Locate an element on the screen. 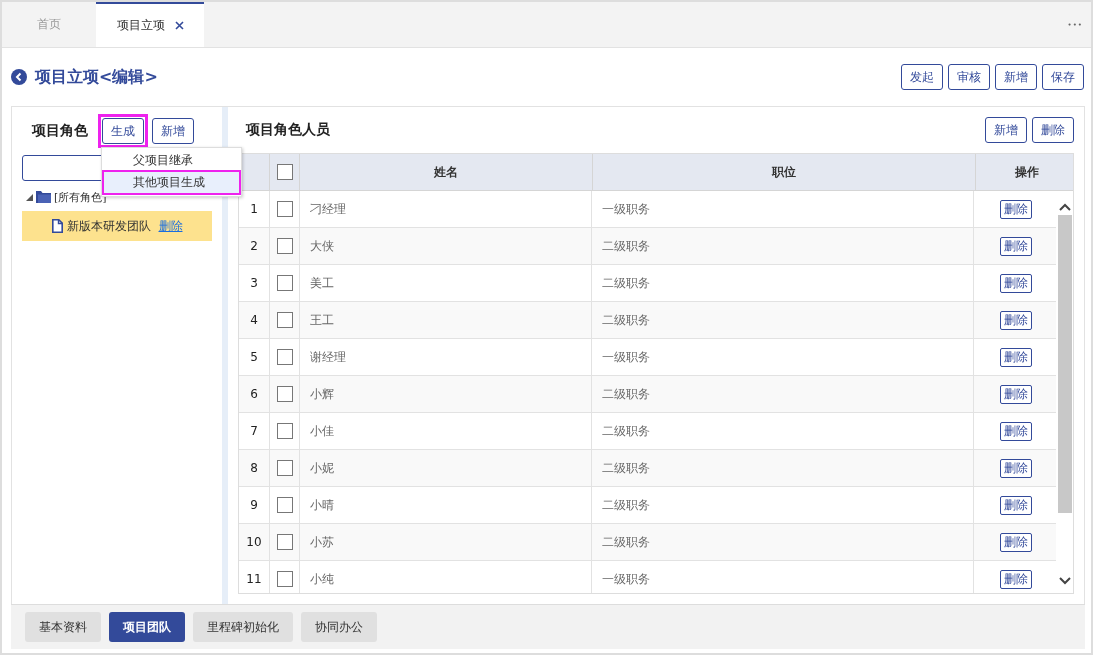  panel-title: 项目角色 is located at coordinates (60, 131).